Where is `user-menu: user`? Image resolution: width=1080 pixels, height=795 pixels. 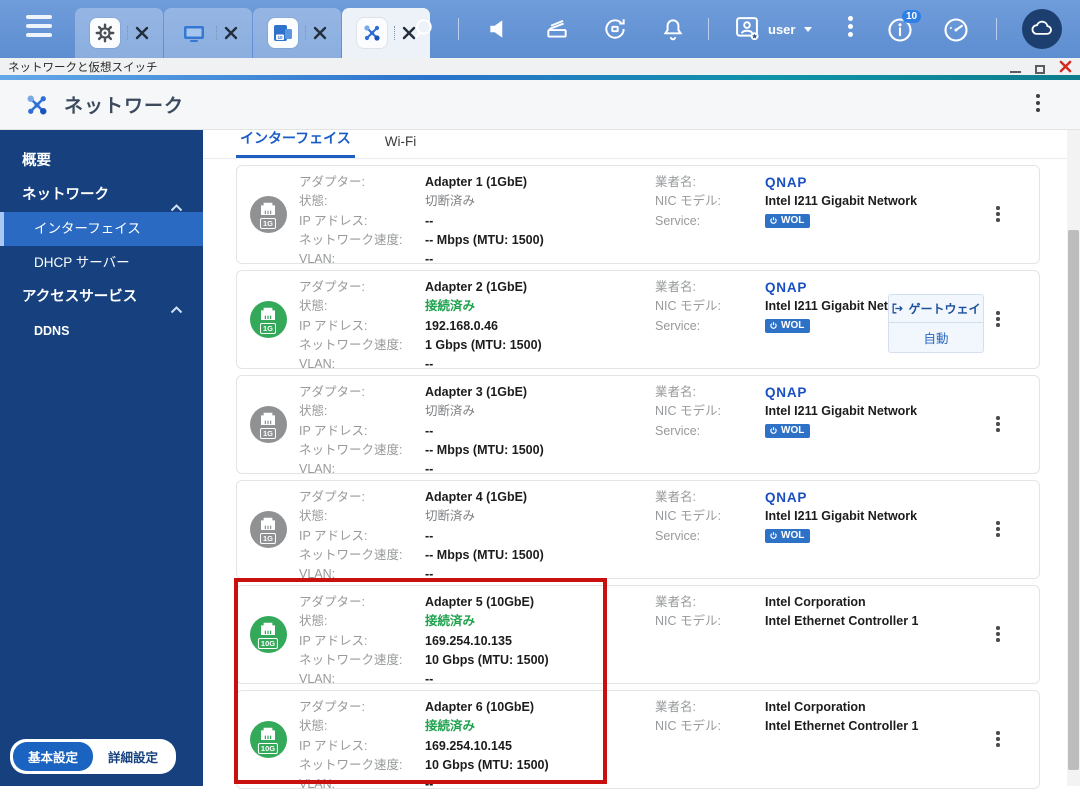
user-menu: user is located at coordinates (773, 29).